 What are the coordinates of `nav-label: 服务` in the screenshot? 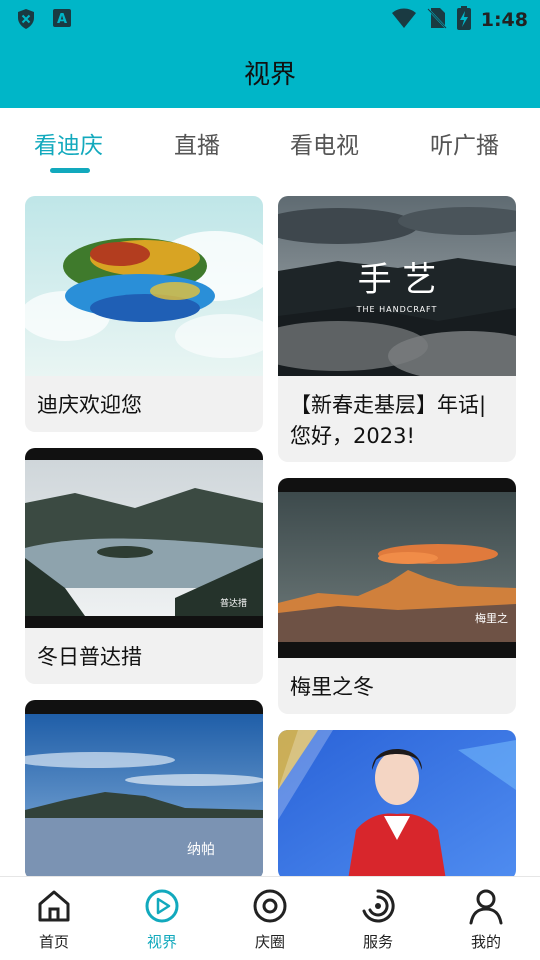 It's located at (377, 942).